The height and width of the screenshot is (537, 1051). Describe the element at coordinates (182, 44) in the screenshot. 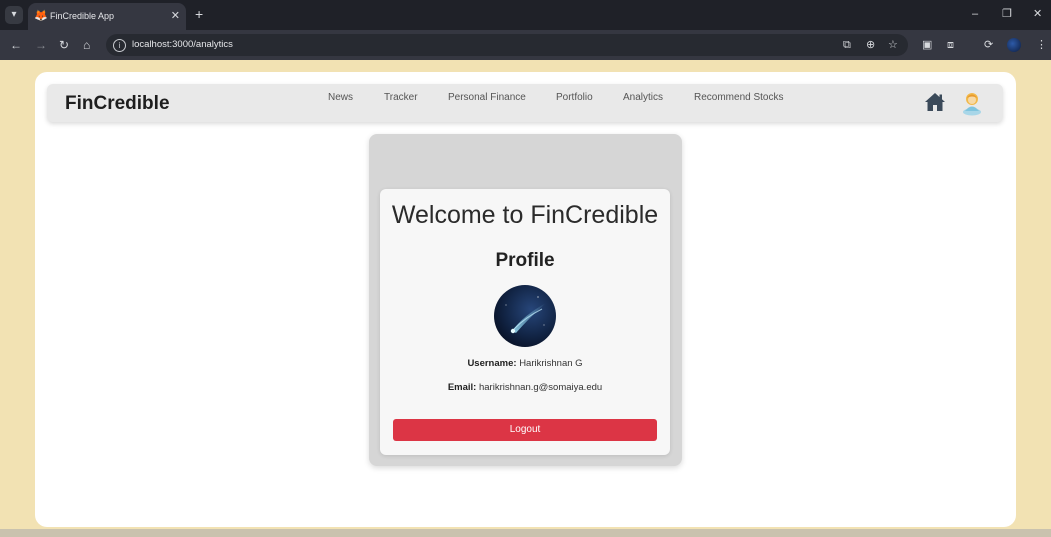

I see `url-text: localhost:3000/analytics` at that location.